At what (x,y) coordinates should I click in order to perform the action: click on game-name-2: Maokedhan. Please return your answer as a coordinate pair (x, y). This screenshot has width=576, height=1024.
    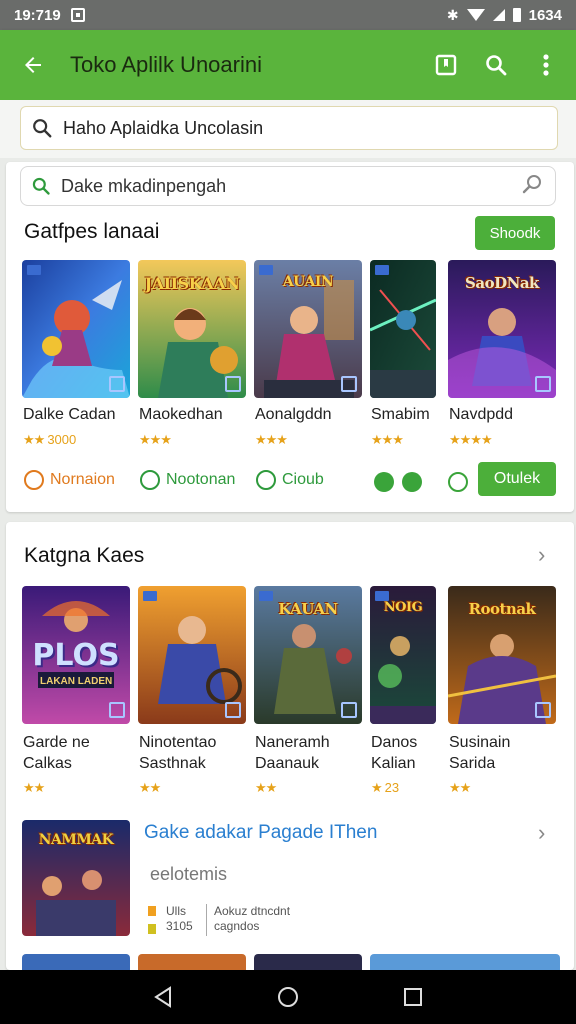
    Looking at the image, I should click on (181, 414).